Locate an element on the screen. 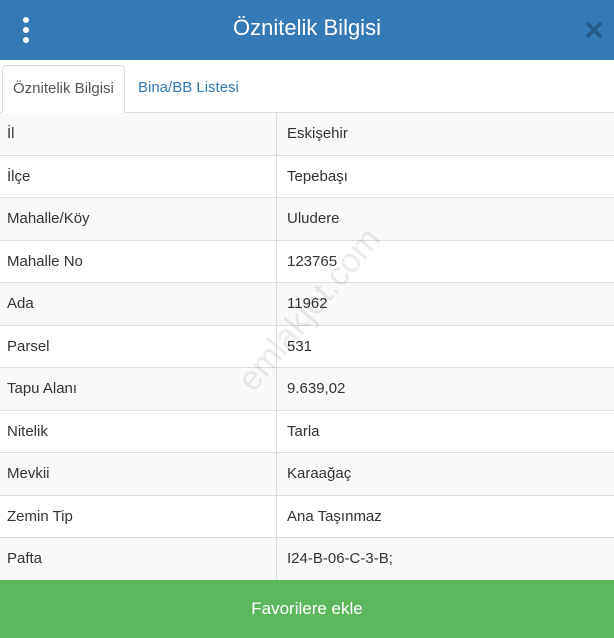 The height and width of the screenshot is (638, 614). attribute-value: Eskişehir is located at coordinates (317, 133).